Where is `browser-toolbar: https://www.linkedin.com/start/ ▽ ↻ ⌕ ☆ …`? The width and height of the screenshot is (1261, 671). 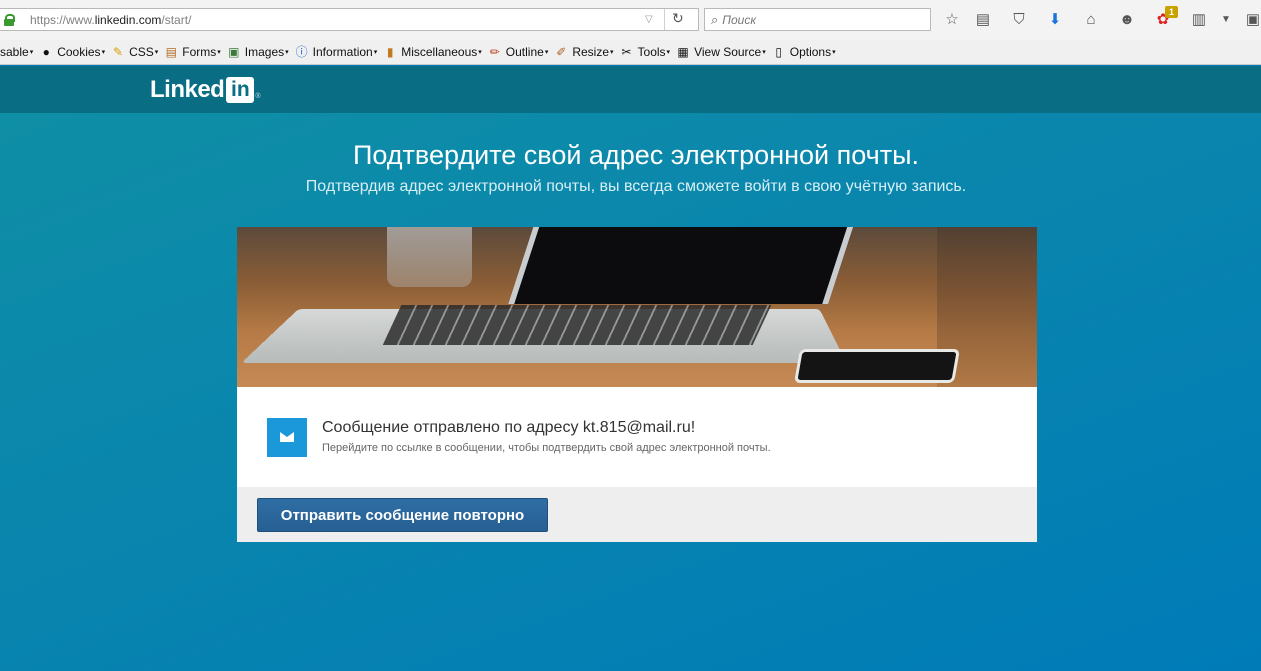 browser-toolbar: https://www.linkedin.com/start/ ▽ ↻ ⌕ ☆ … is located at coordinates (630, 20).